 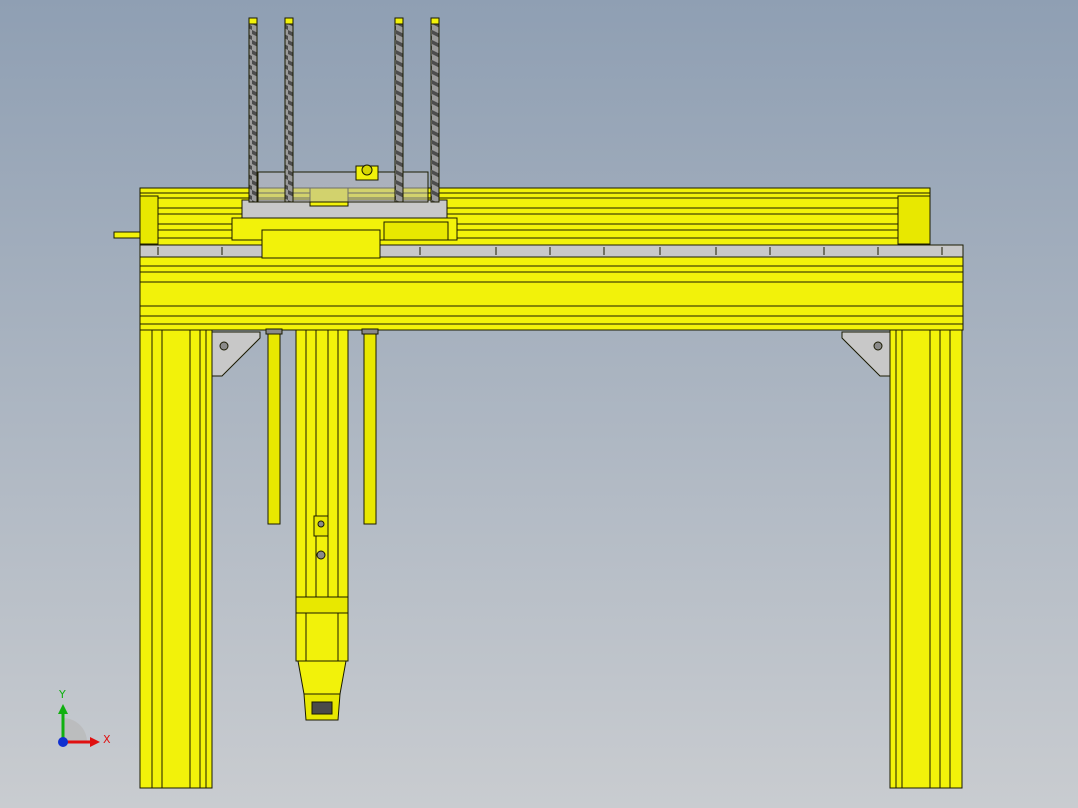 I want to click on x-axis-label: X, so click(x=107, y=739).